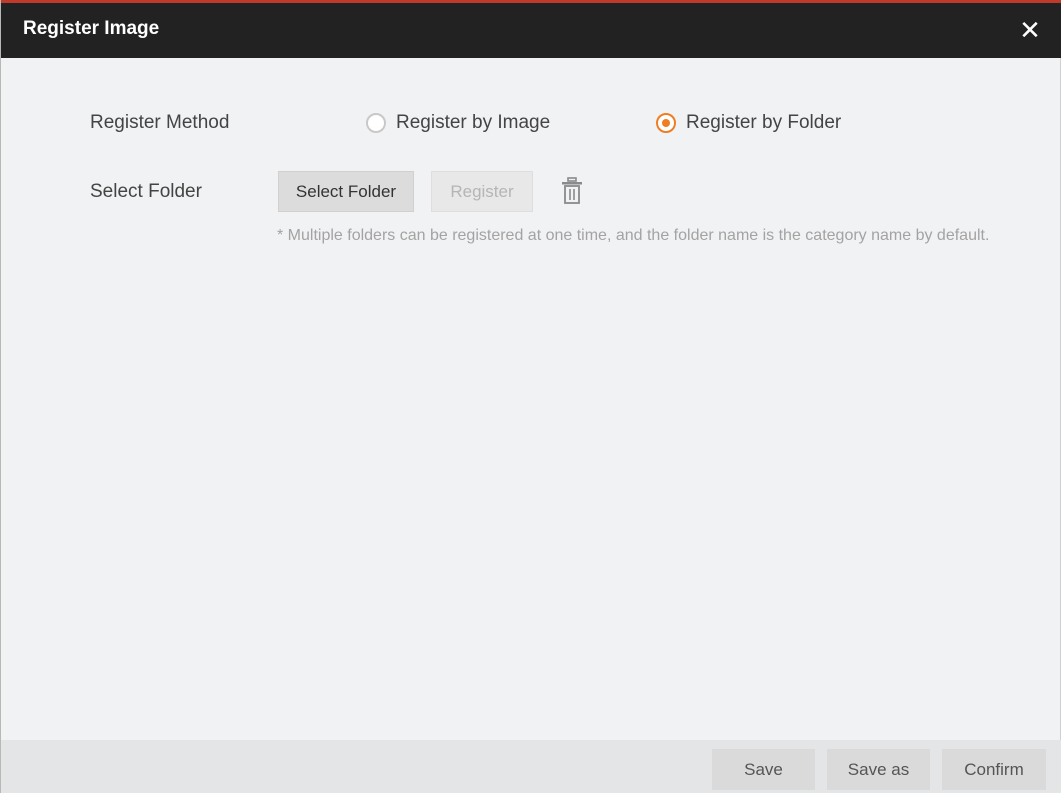 The width and height of the screenshot is (1061, 793). I want to click on close-icon: ✕, so click(1030, 30).